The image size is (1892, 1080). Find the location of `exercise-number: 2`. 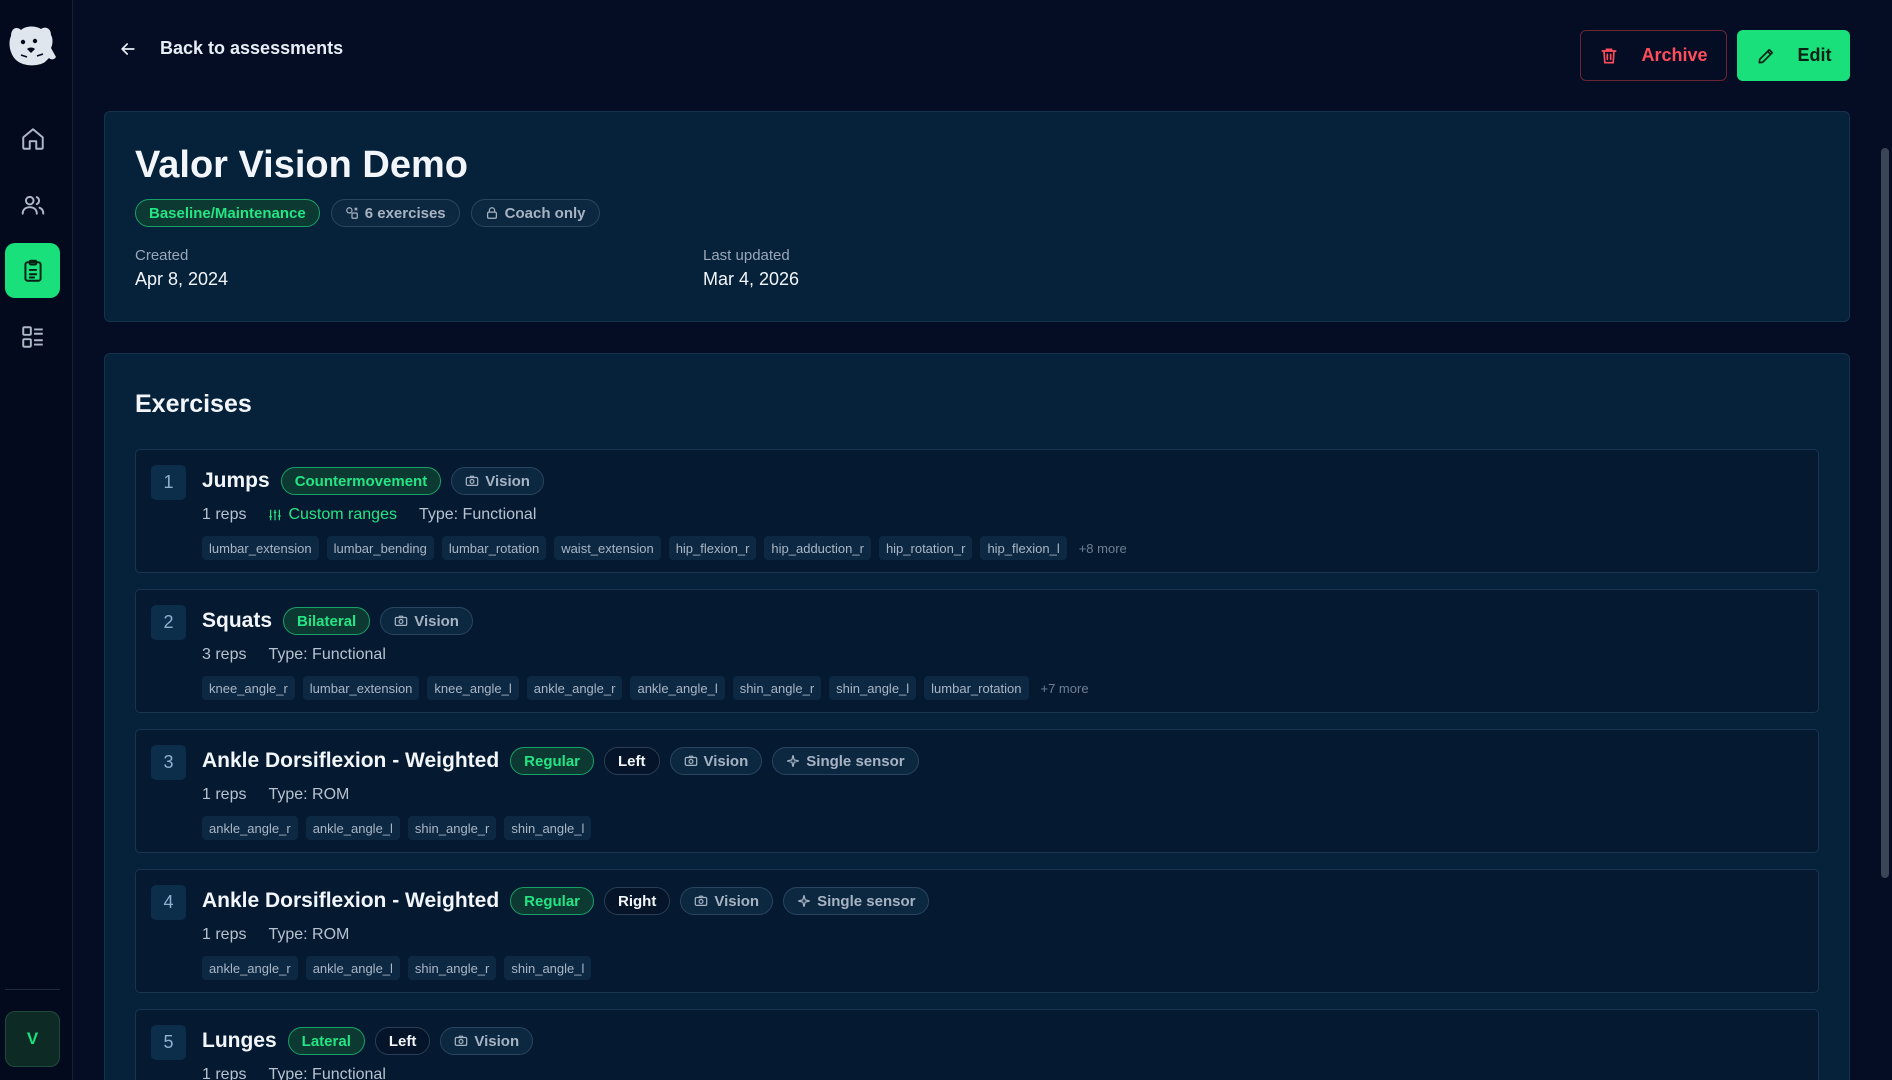

exercise-number: 2 is located at coordinates (168, 622).